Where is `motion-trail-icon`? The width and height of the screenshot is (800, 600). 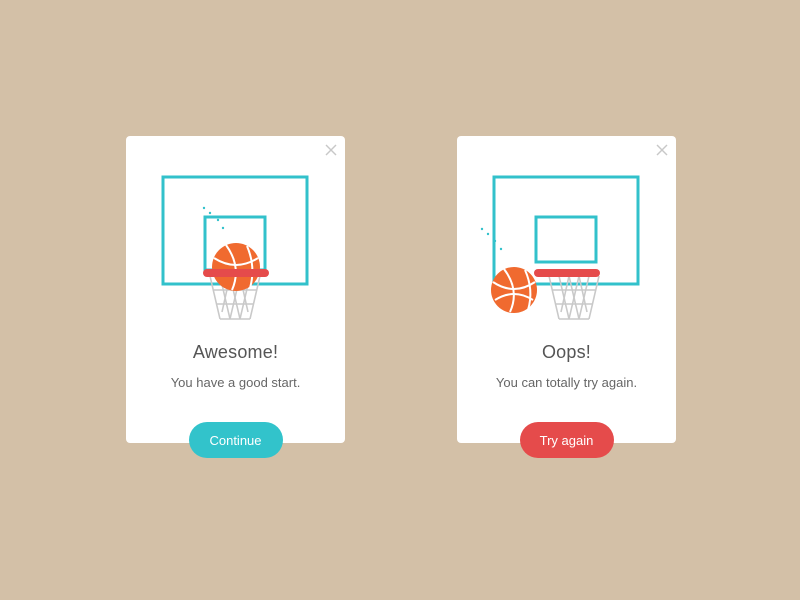
motion-trail-icon is located at coordinates (491, 239).